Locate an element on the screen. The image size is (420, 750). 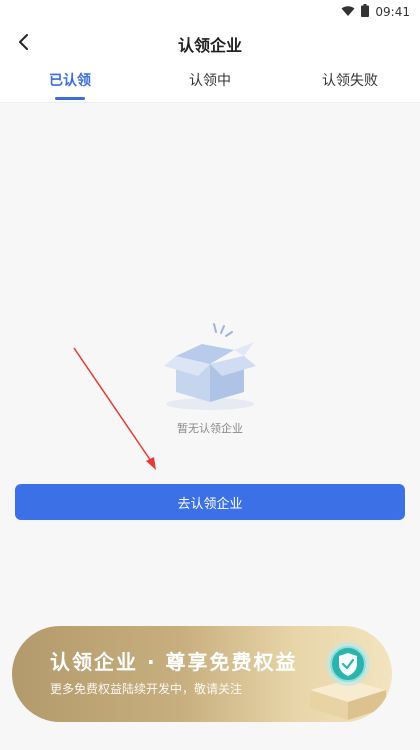
tab-claimed: 已认领 is located at coordinates (70, 80).